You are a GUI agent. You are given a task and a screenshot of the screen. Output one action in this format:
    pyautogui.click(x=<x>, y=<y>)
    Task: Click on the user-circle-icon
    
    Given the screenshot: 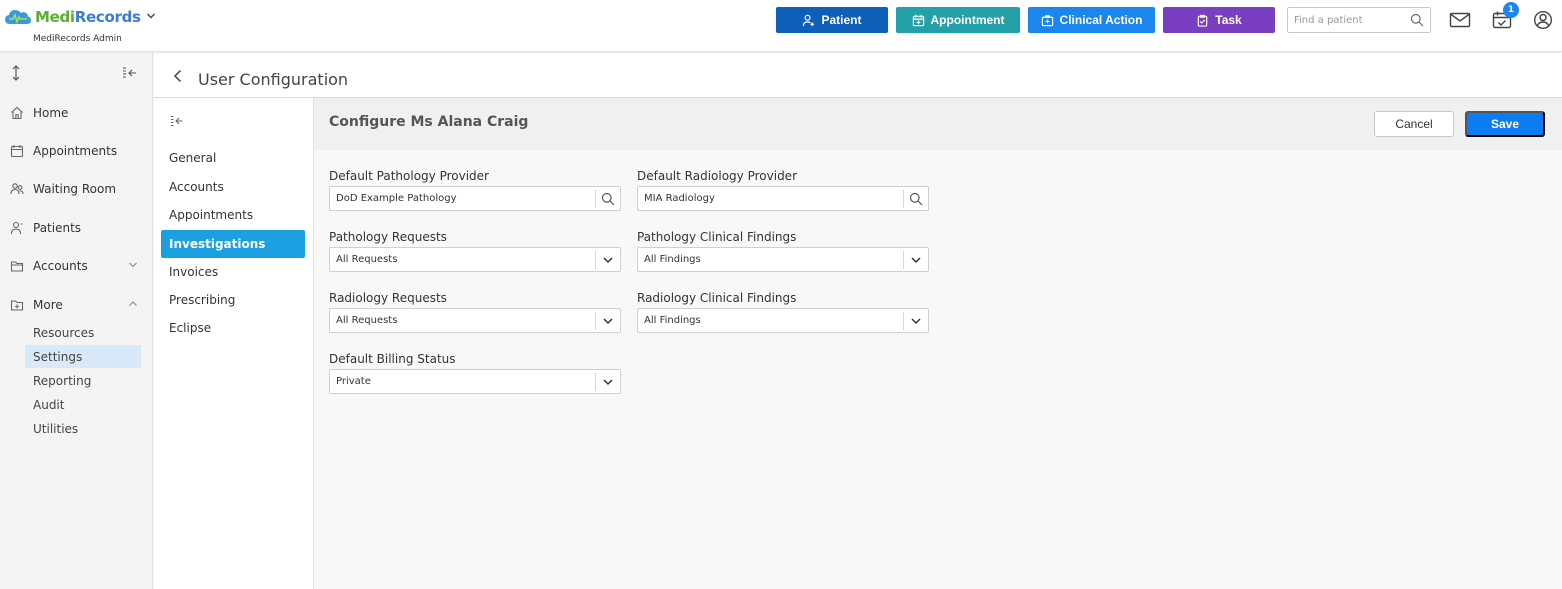 What is the action you would take?
    pyautogui.click(x=1543, y=21)
    